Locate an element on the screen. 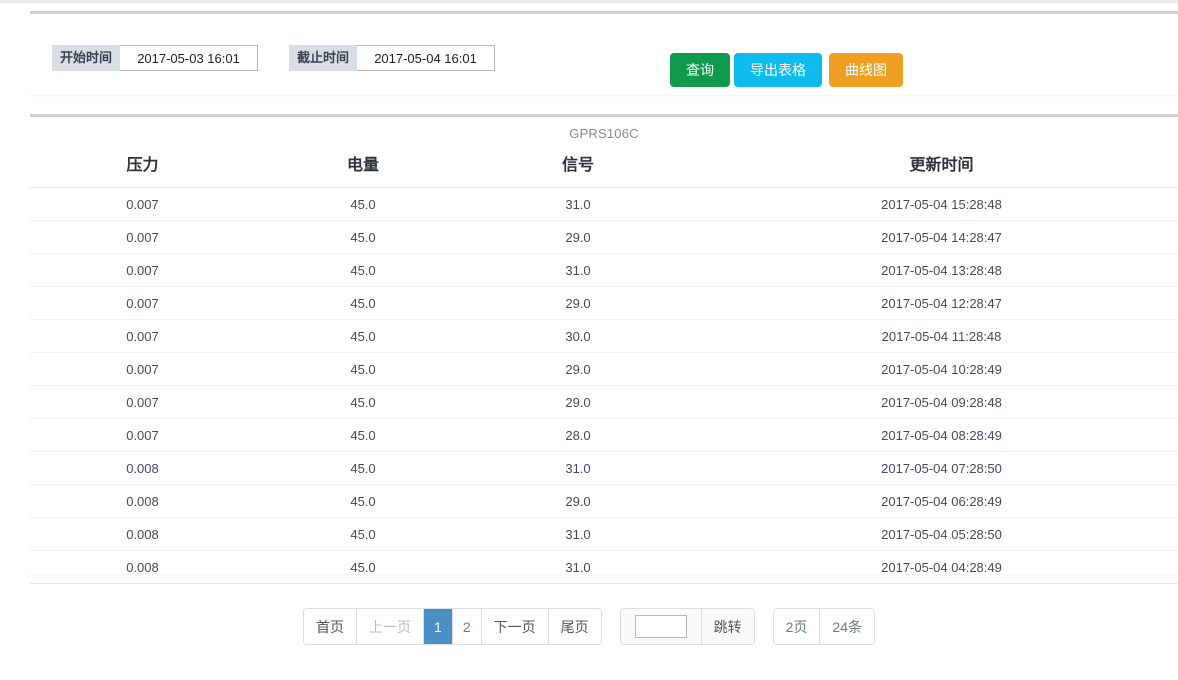 Image resolution: width=1178 pixels, height=680 pixels. cell-update-time: 2017-05-04 11:28:48 is located at coordinates (931, 336).